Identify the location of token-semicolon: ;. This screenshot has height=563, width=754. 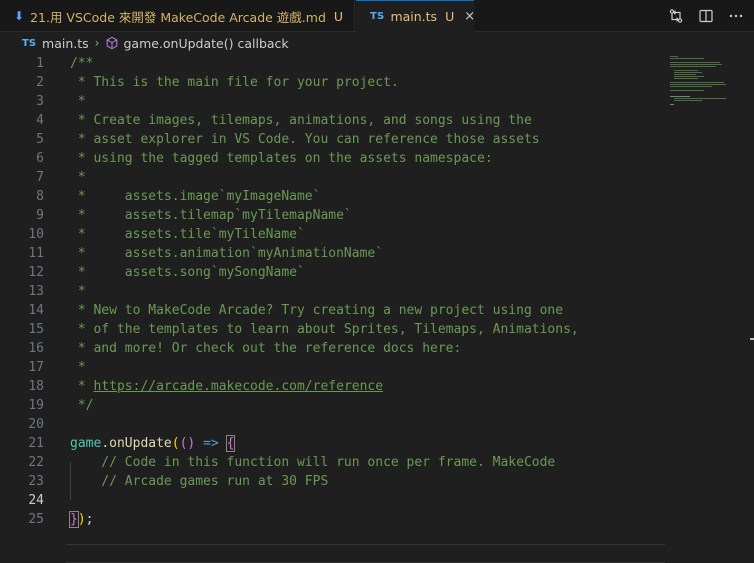
(89, 519).